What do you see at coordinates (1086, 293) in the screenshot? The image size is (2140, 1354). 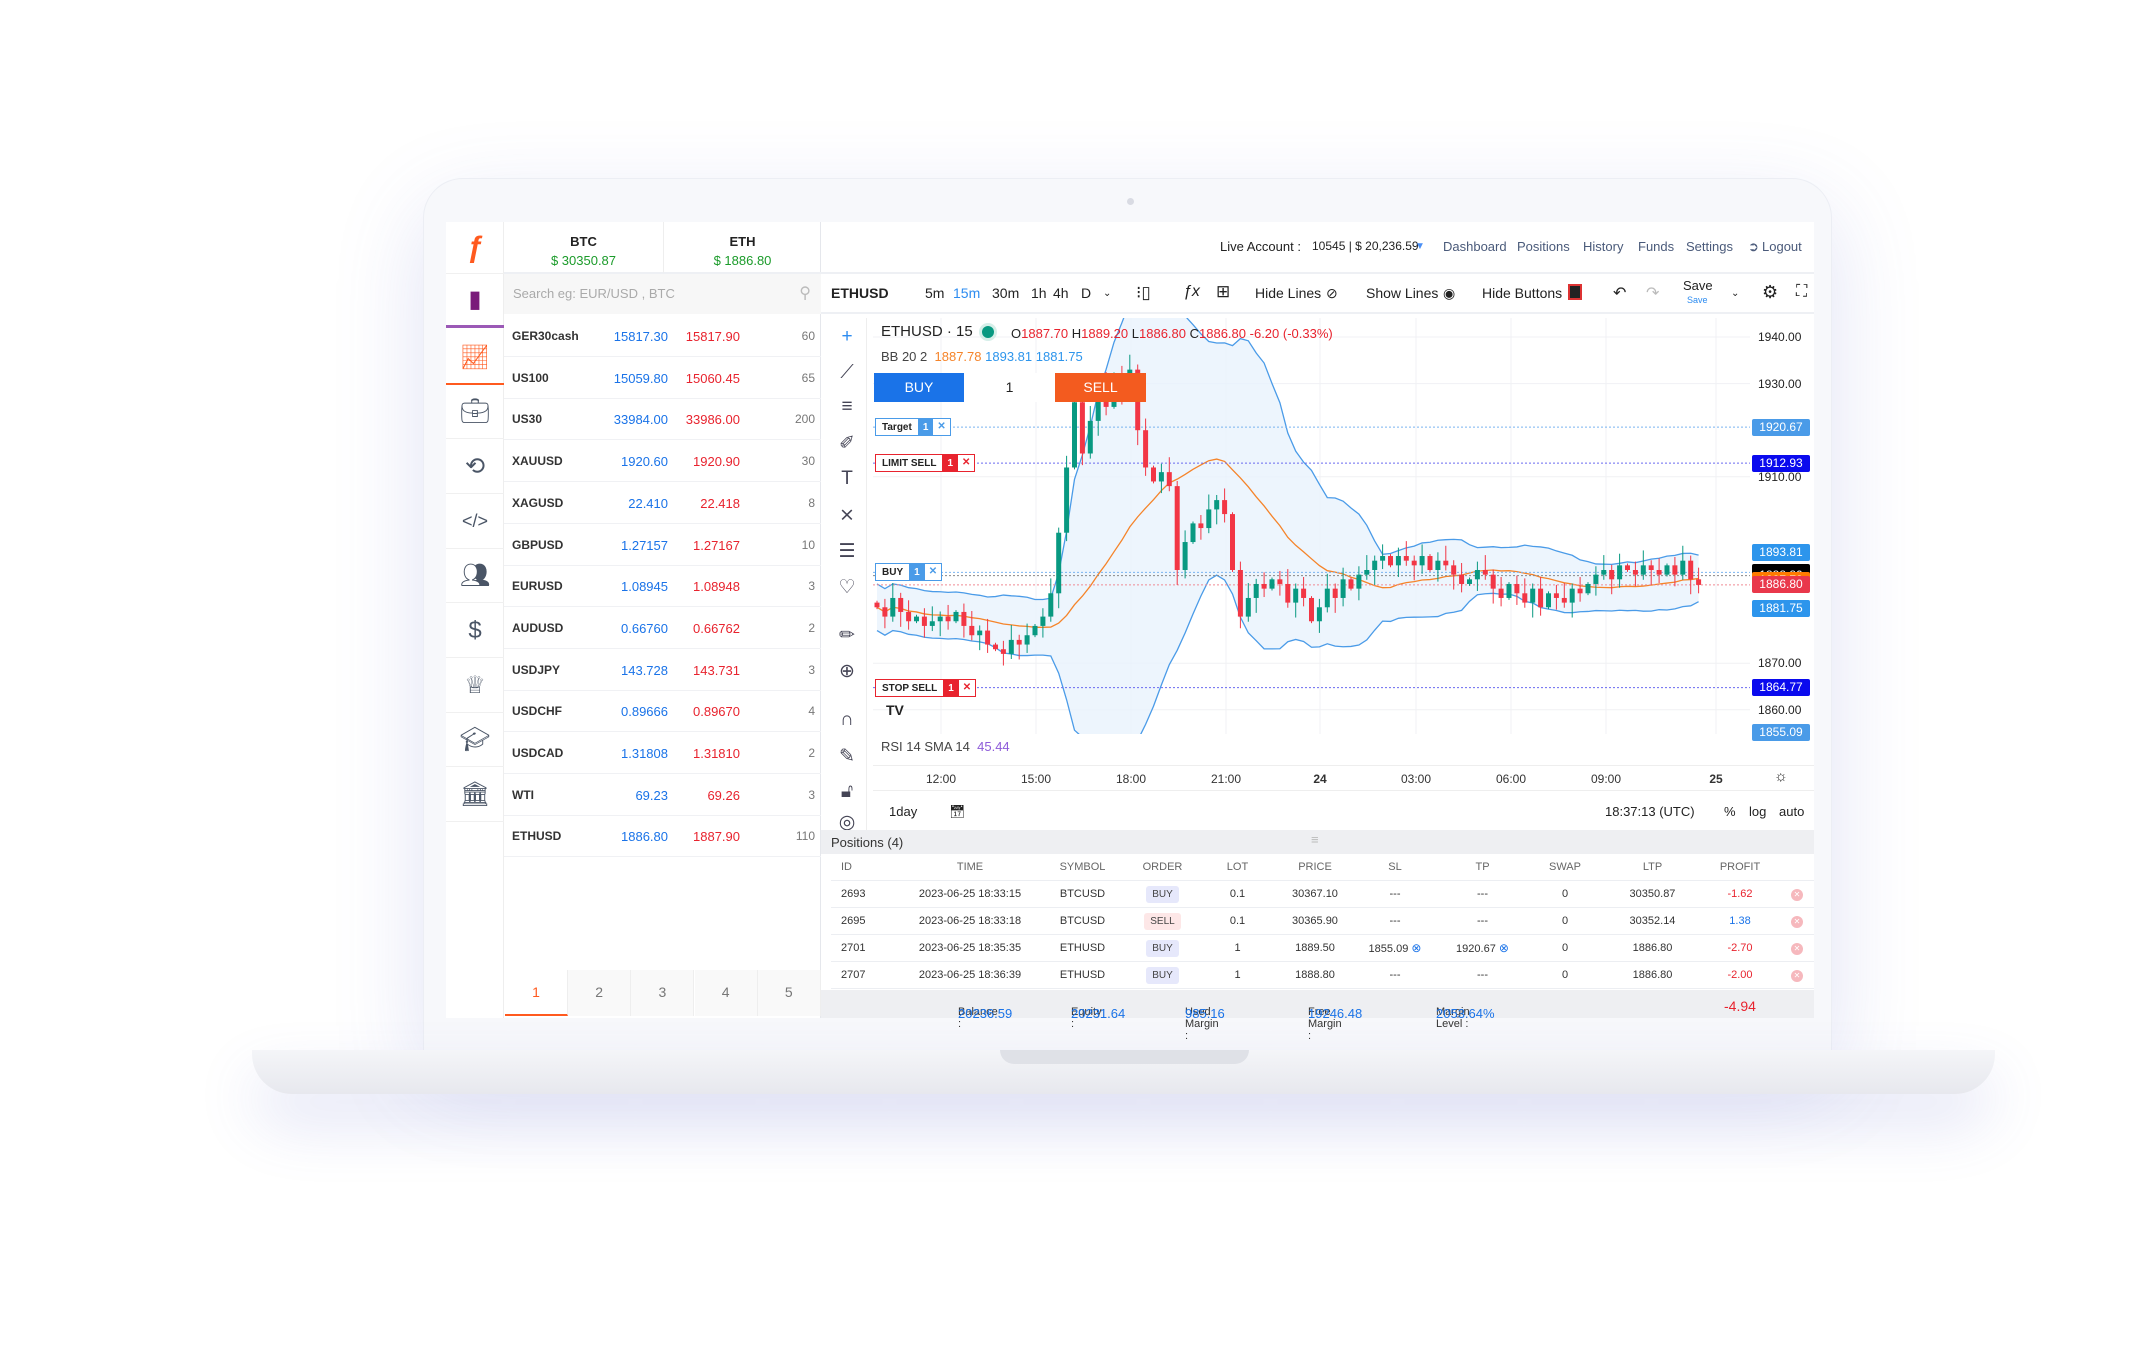 I see `interval-d: D` at bounding box center [1086, 293].